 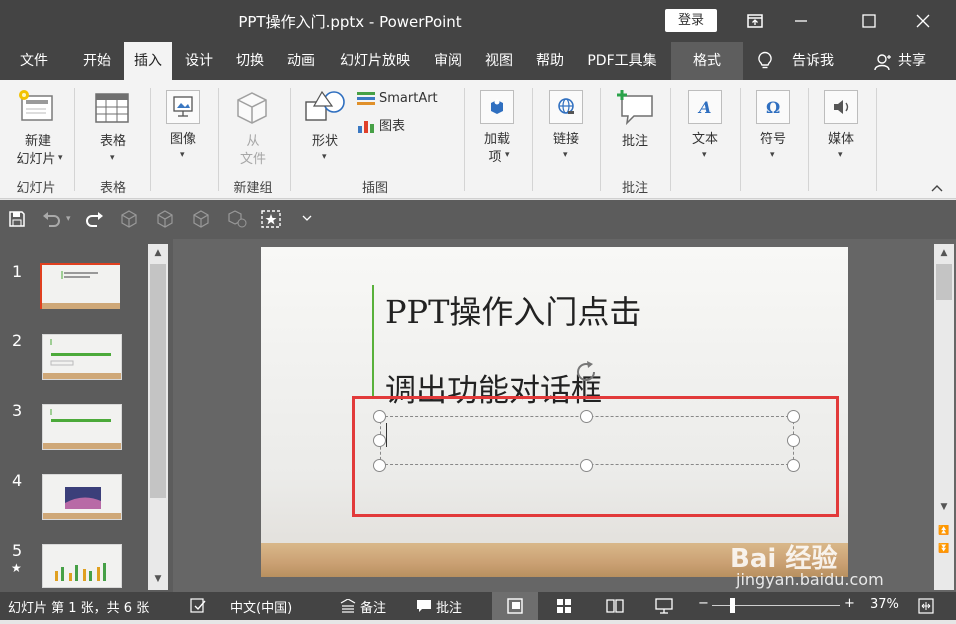 What do you see at coordinates (926, 606) in the screenshot?
I see `fit-to-window-icon` at bounding box center [926, 606].